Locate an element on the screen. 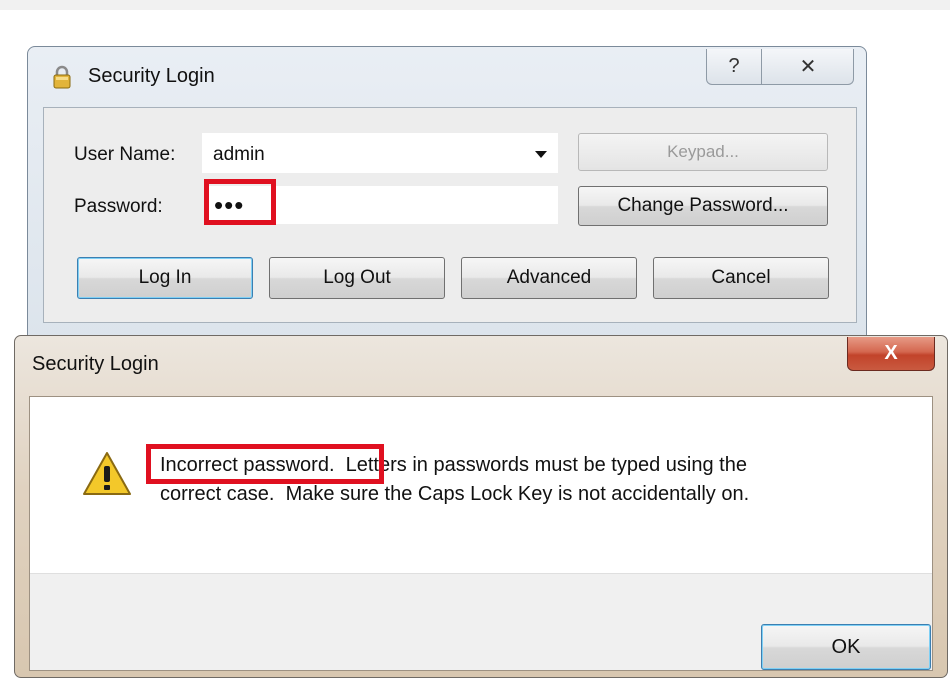 This screenshot has height=681, width=950. advanced-button: Advanced is located at coordinates (549, 278).